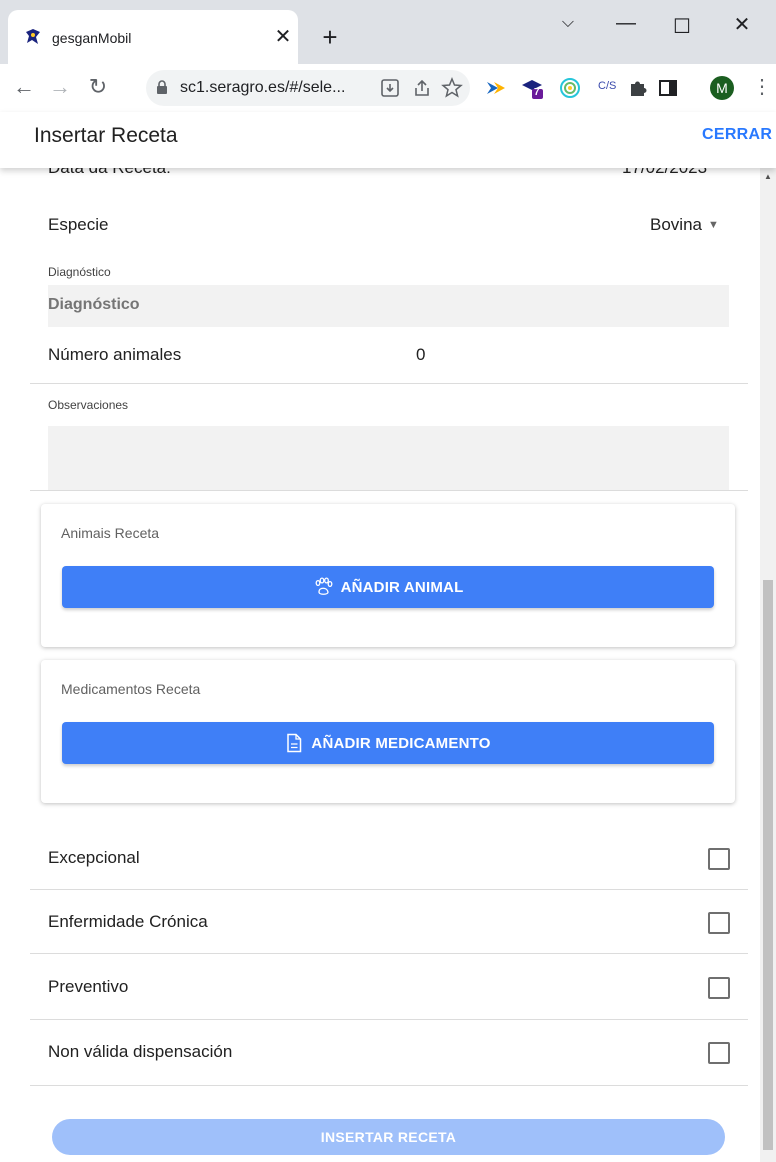 The width and height of the screenshot is (776, 1162). I want to click on medications-card: Medicamentos Receta AÑADIR MEDICAMENTO, so click(388, 731).